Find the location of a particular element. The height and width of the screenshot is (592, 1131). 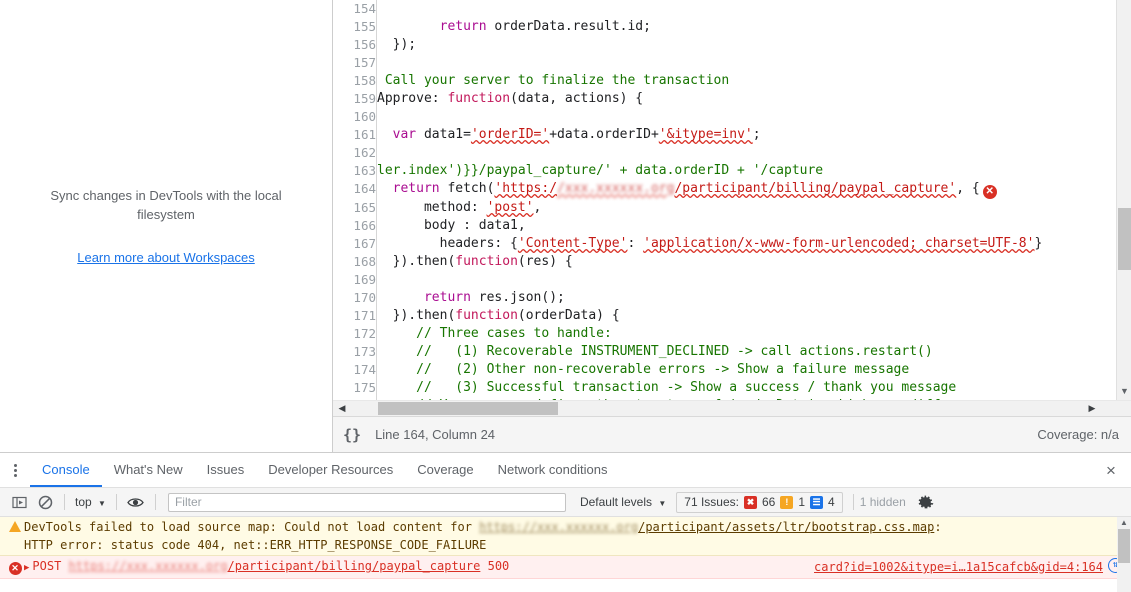

code-line-content: return orderData.result.id; is located at coordinates (747, 27).